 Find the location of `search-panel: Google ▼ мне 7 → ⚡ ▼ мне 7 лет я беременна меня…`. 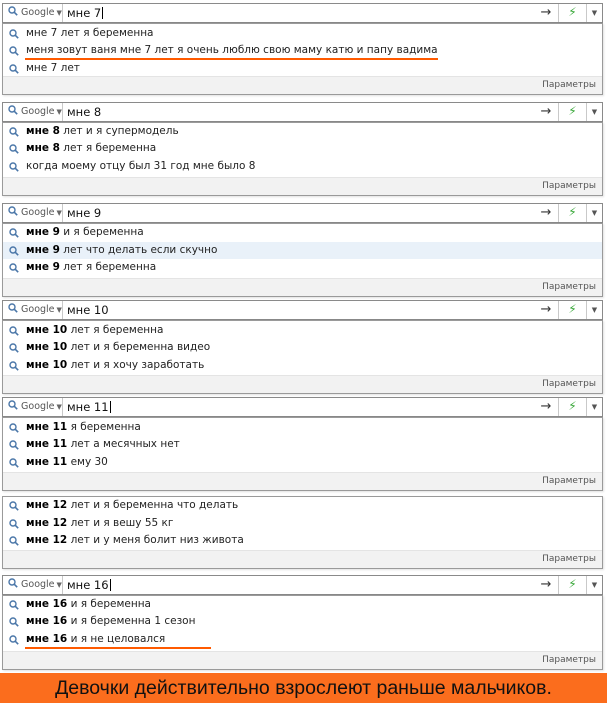

search-panel: Google ▼ мне 7 → ⚡ ▼ мне 7 лет я беременна меня… is located at coordinates (302, 49).